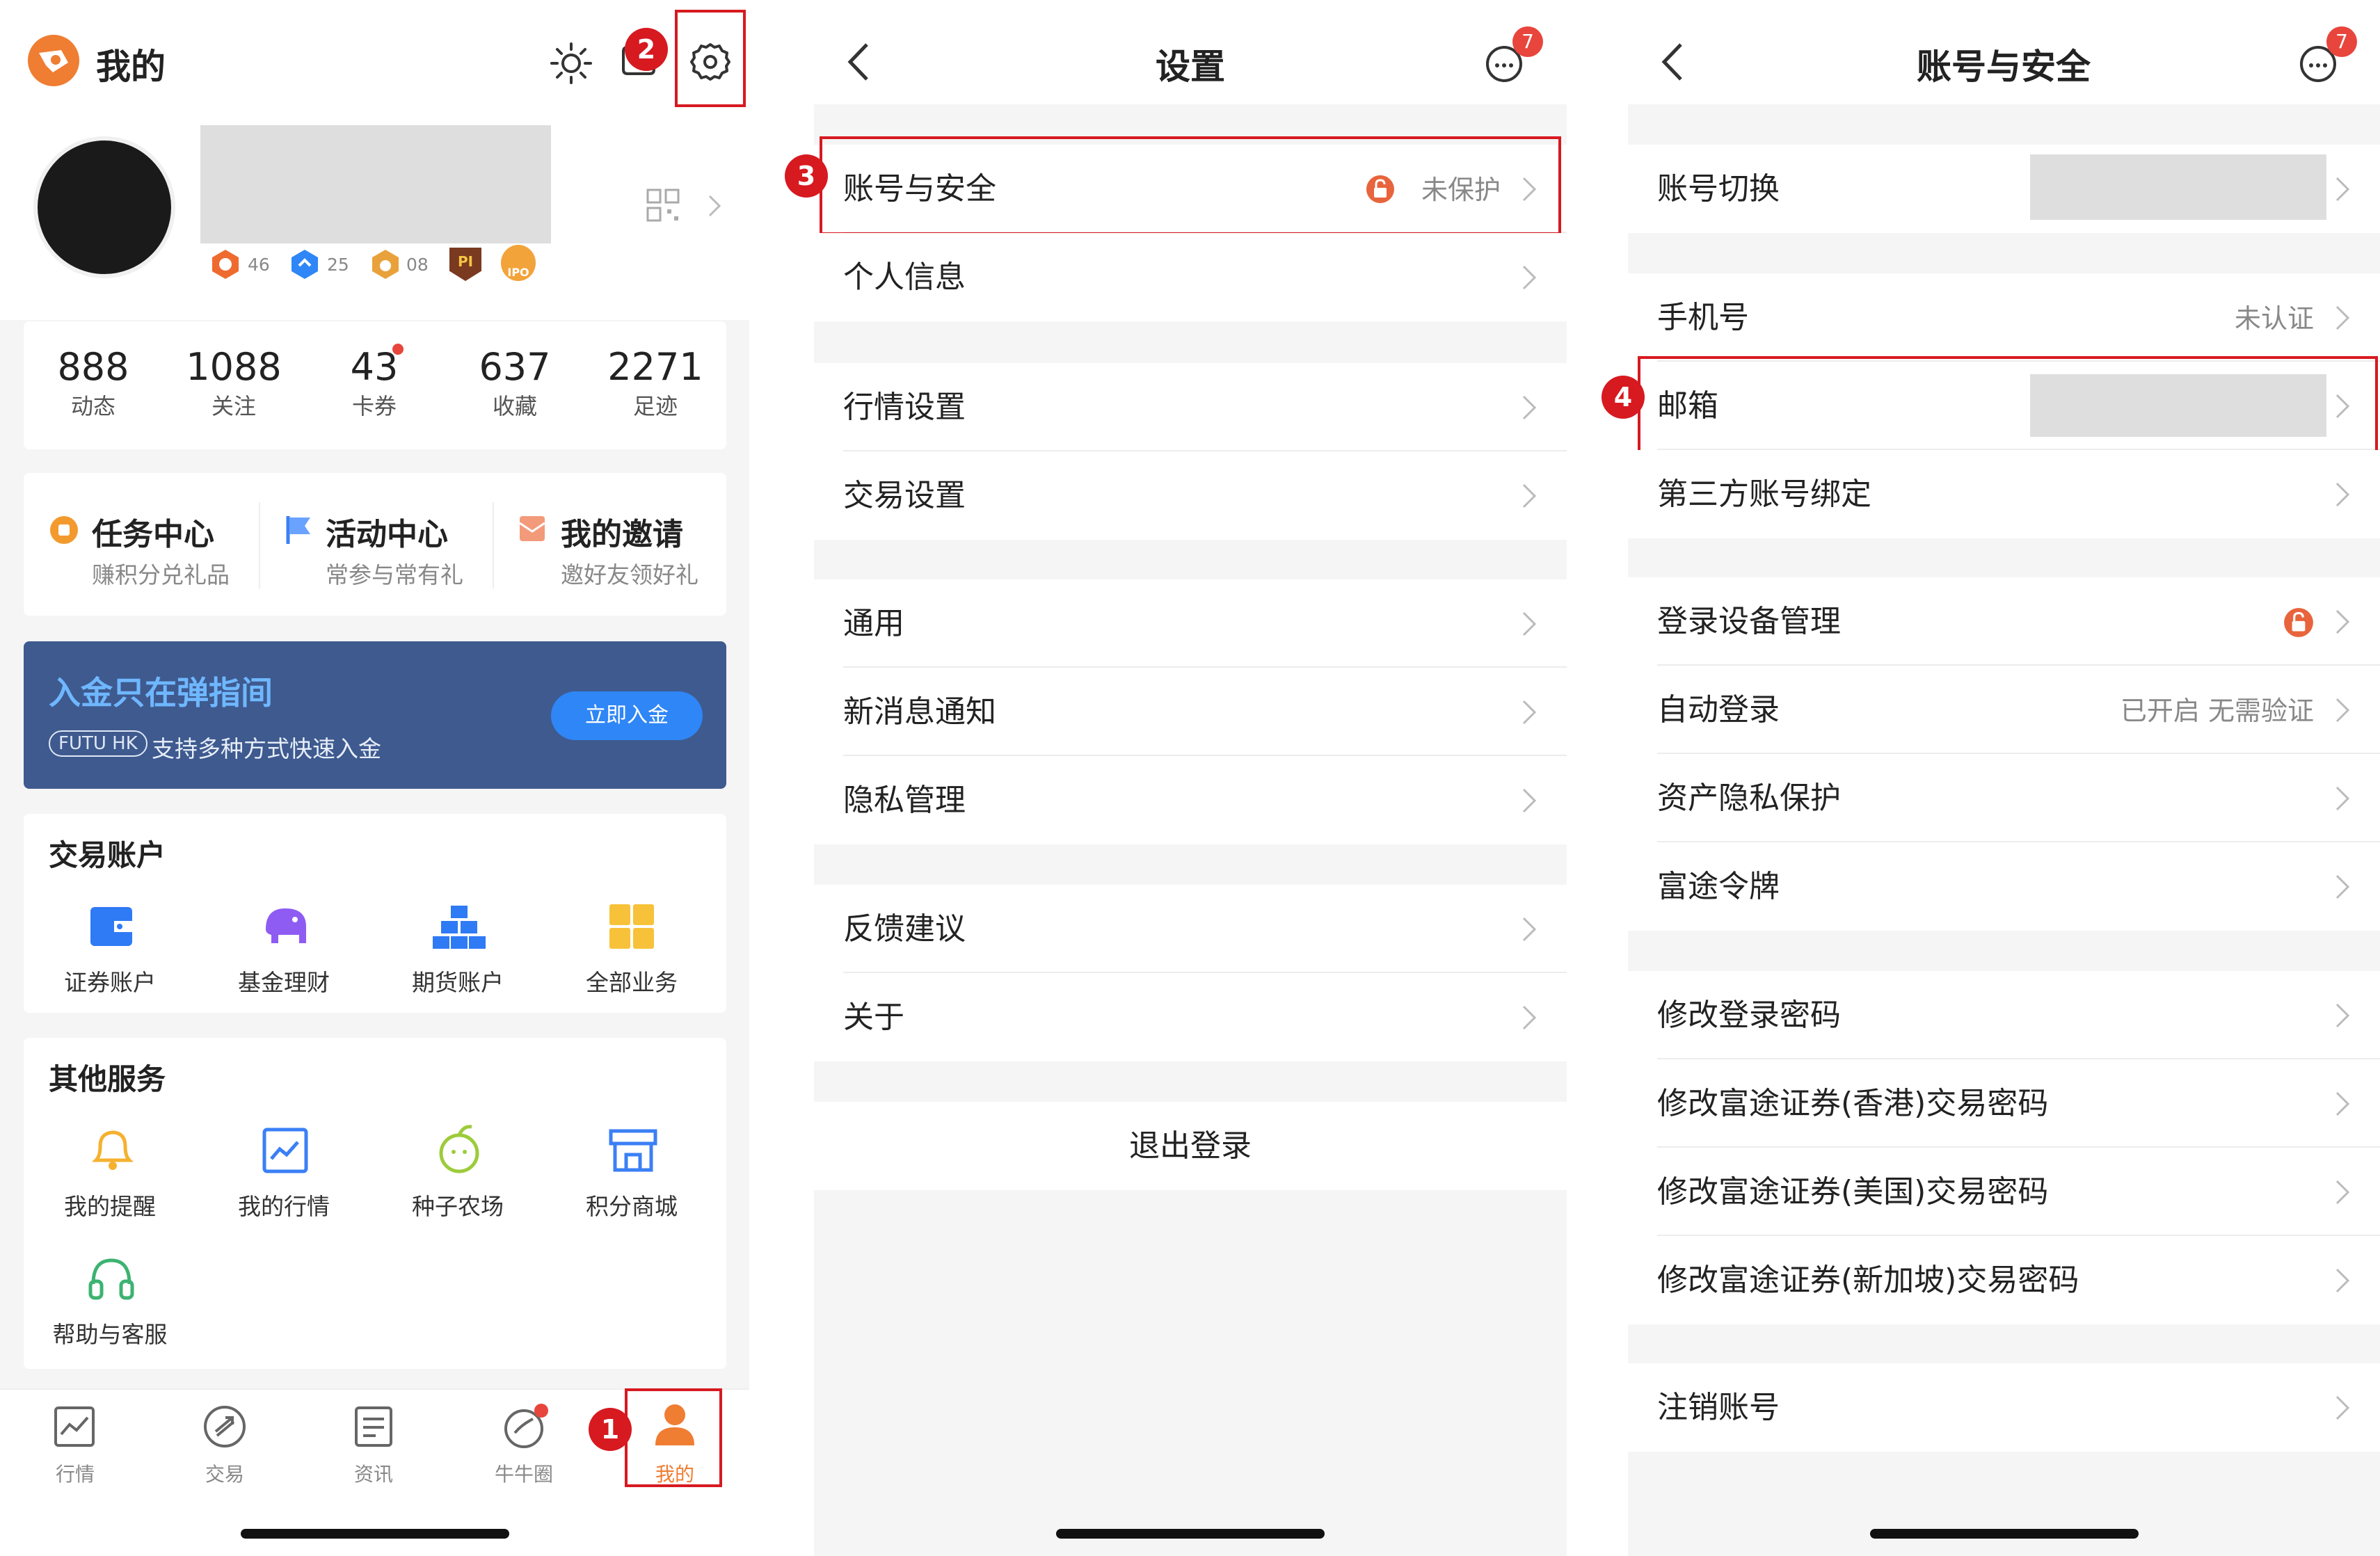 The height and width of the screenshot is (1556, 2380). Describe the element at coordinates (398, 349) in the screenshot. I see `notification-dot` at that location.